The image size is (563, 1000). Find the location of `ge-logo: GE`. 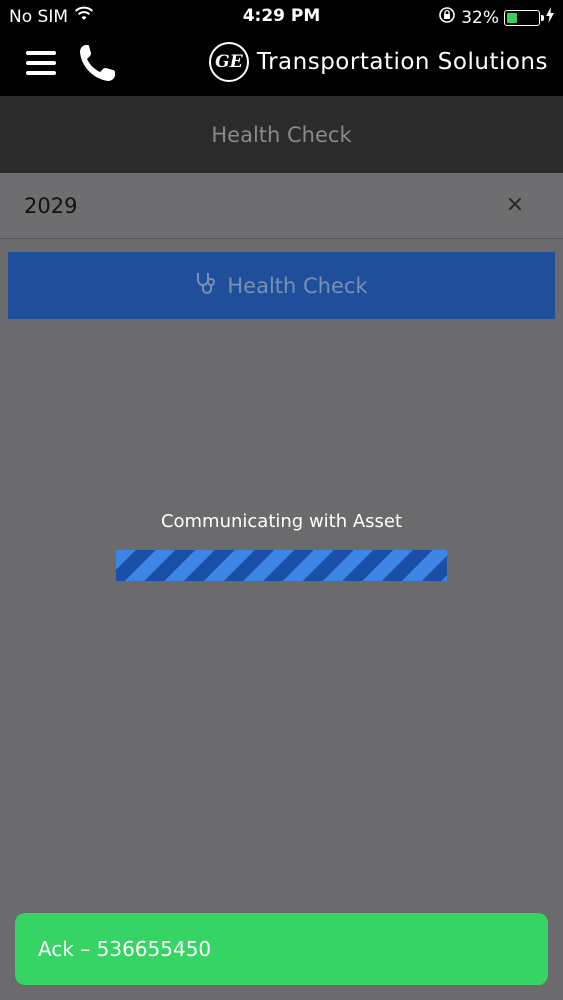

ge-logo: GE is located at coordinates (228, 62).